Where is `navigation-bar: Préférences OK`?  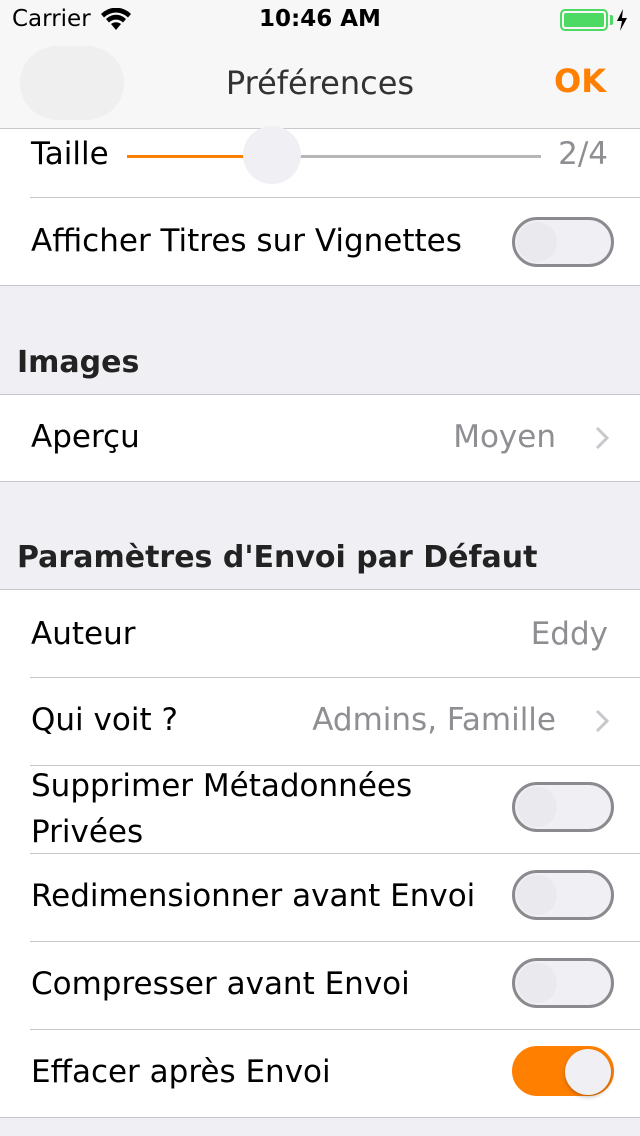 navigation-bar: Préférences OK is located at coordinates (320, 84).